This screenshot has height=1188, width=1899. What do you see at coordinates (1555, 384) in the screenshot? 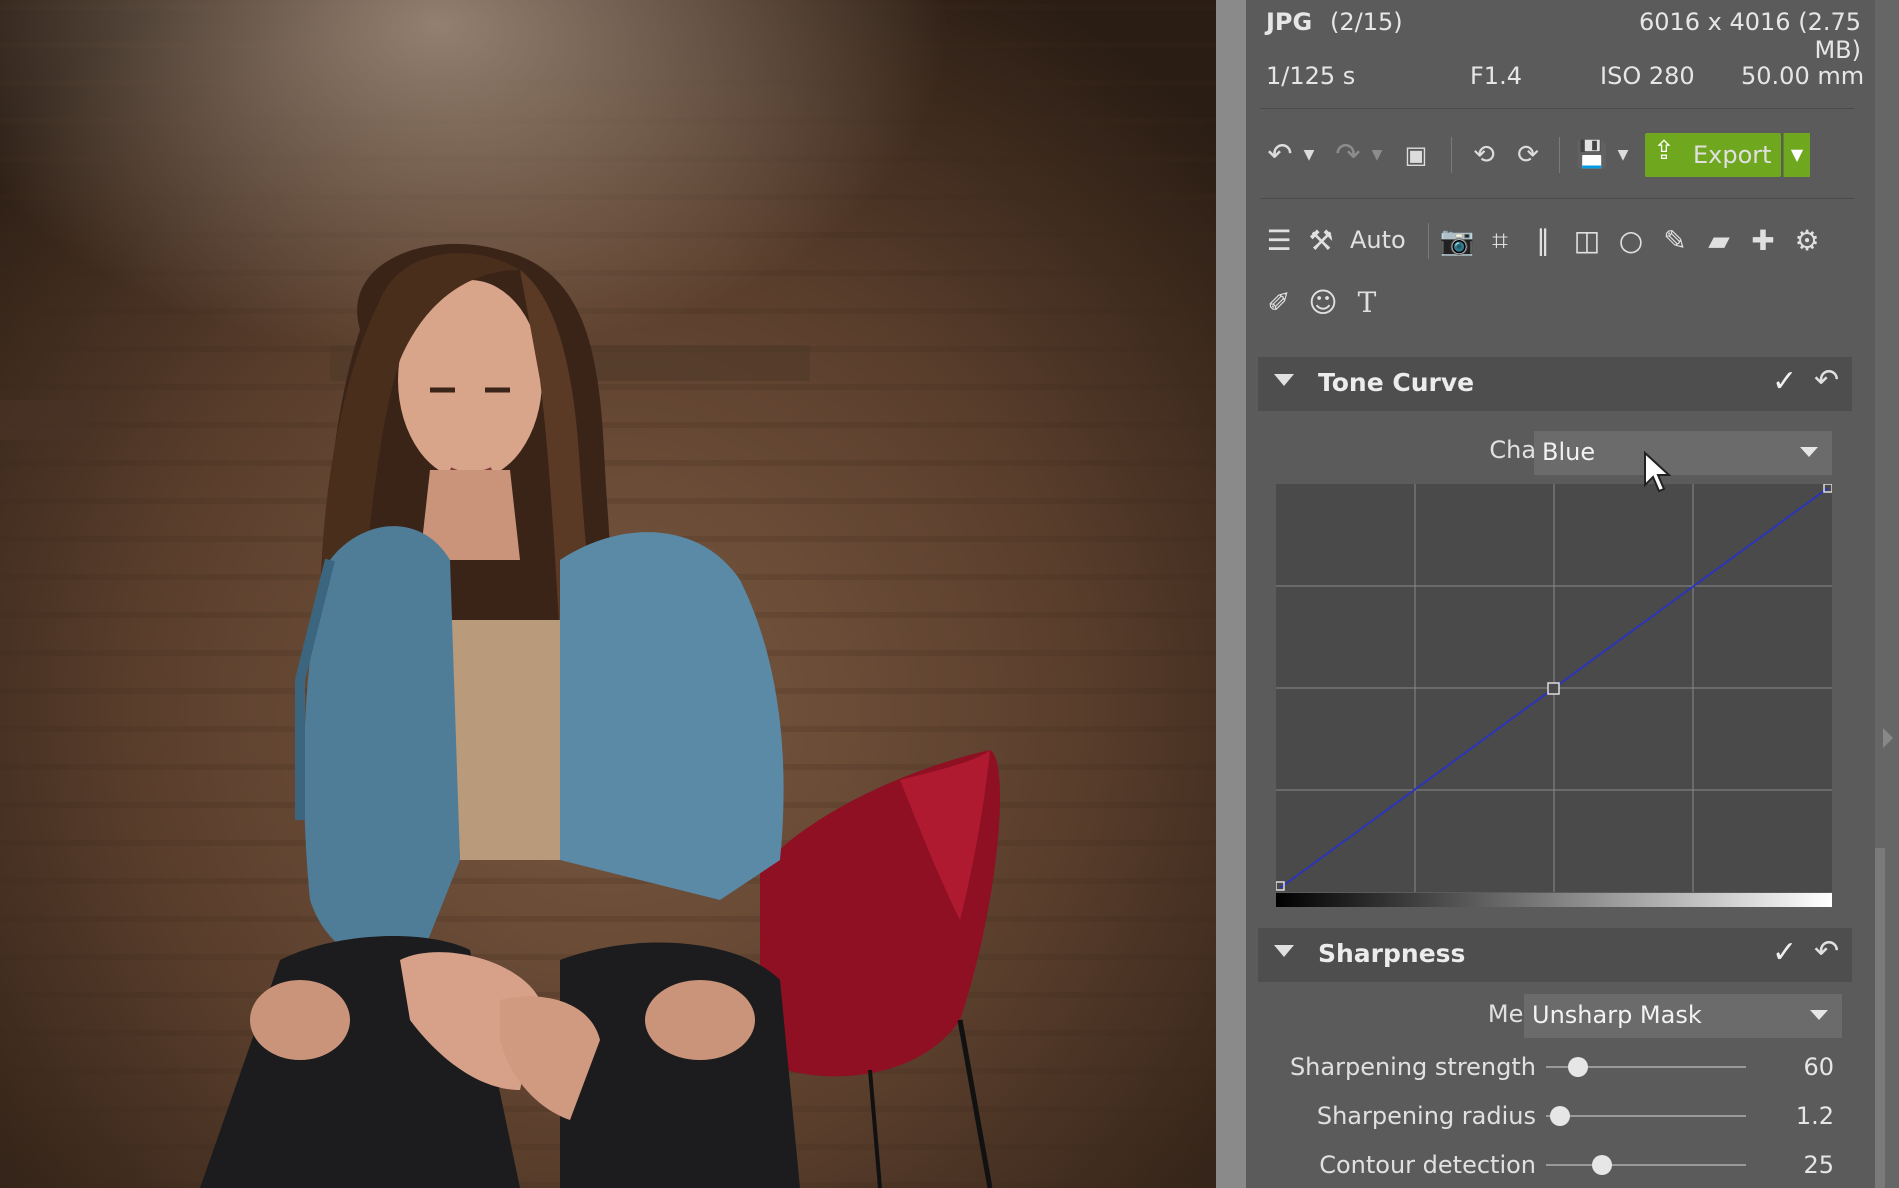
I see `tone-curve-header: Tone Curve ✓ ↶` at bounding box center [1555, 384].